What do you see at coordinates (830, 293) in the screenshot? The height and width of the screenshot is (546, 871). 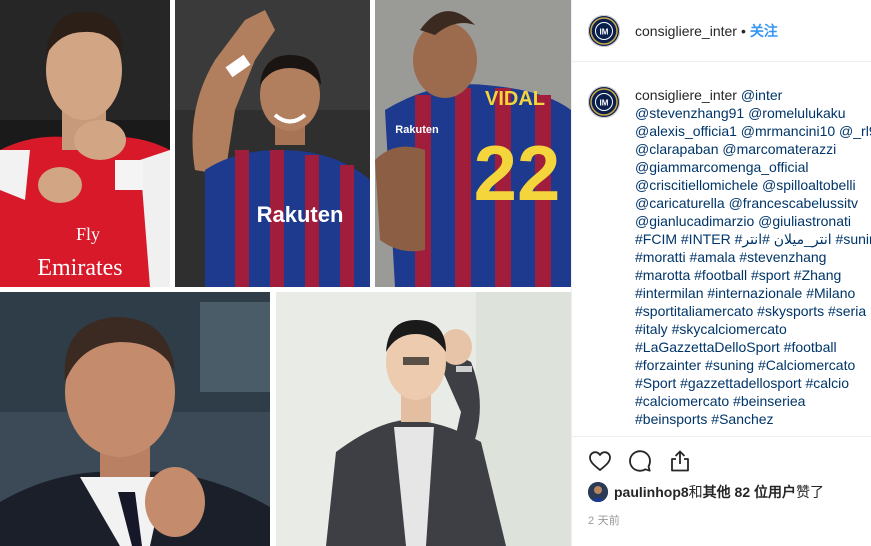 I see `caption-tag-link: #Milano` at bounding box center [830, 293].